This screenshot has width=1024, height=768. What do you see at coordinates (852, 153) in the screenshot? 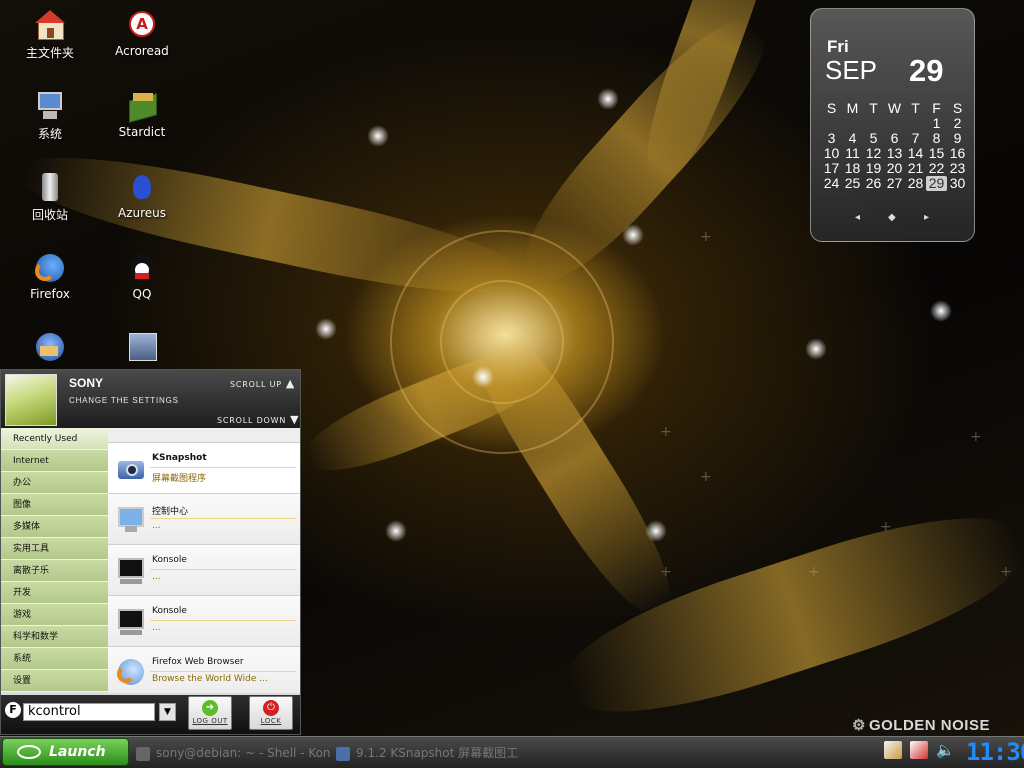
I see `calendar-day-cell: 11` at bounding box center [852, 153].